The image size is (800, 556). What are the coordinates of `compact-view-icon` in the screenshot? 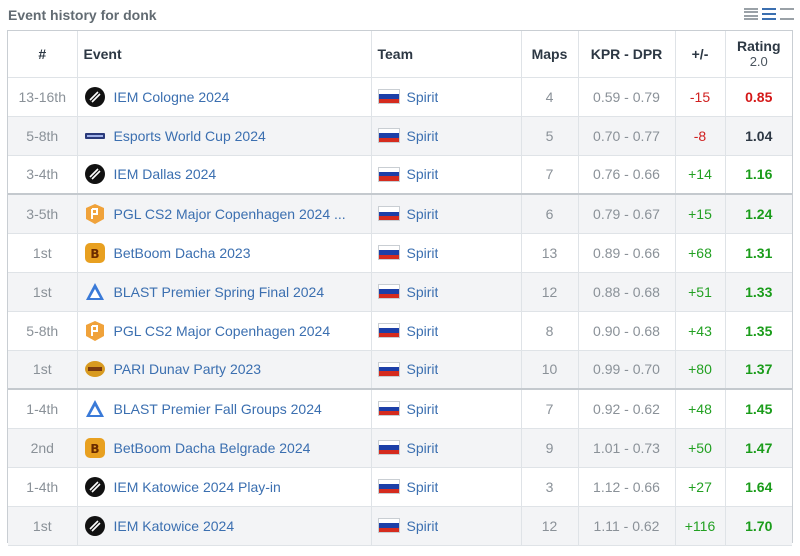 It's located at (751, 14).